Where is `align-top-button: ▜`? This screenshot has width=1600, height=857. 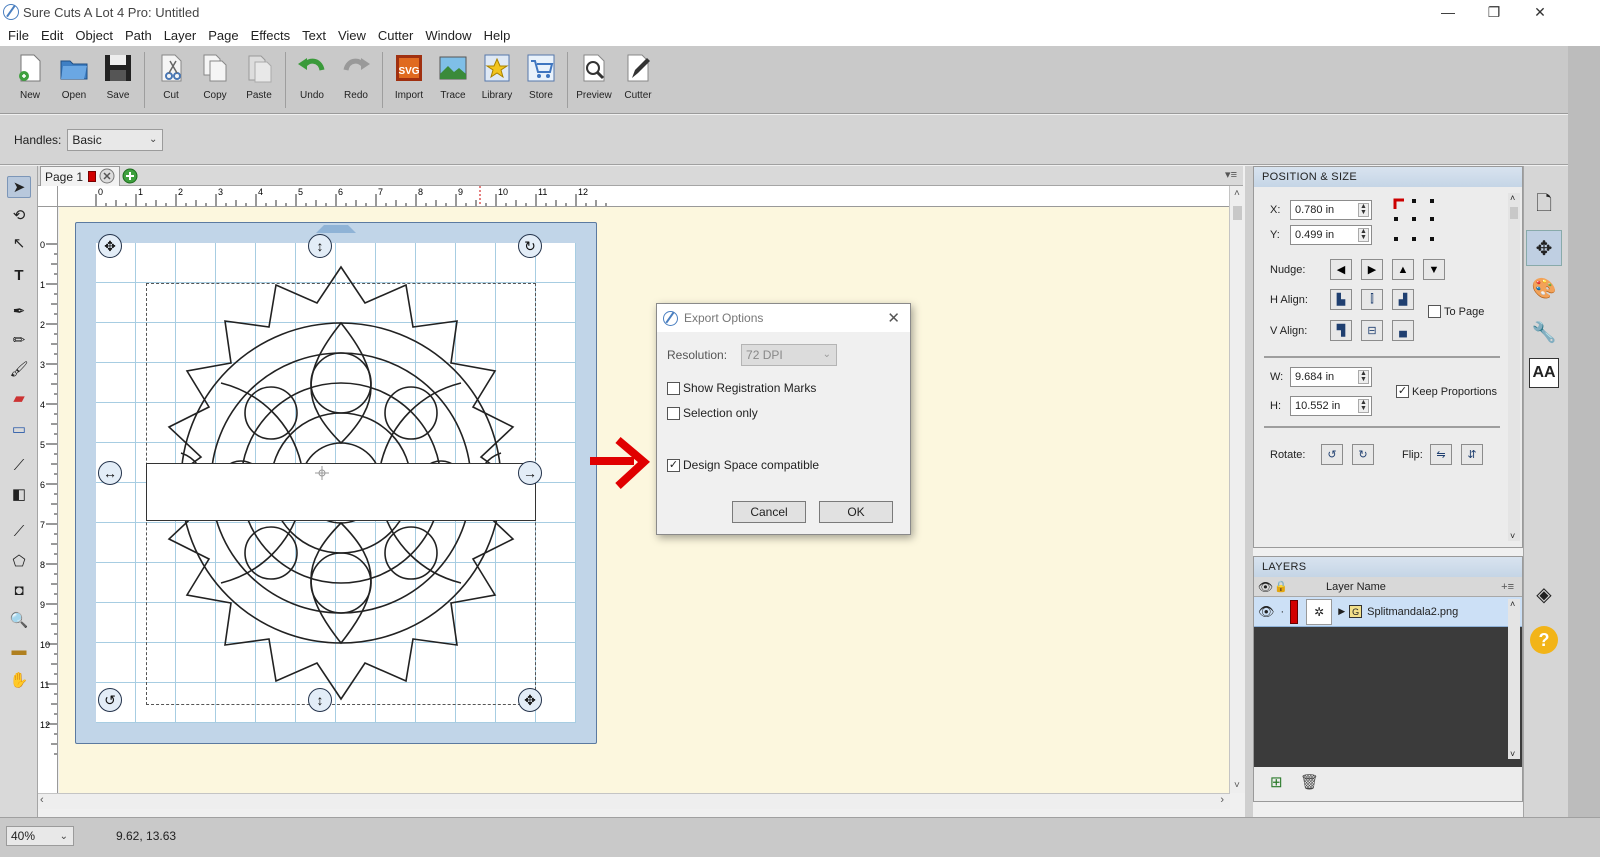 align-top-button: ▜ is located at coordinates (1341, 330).